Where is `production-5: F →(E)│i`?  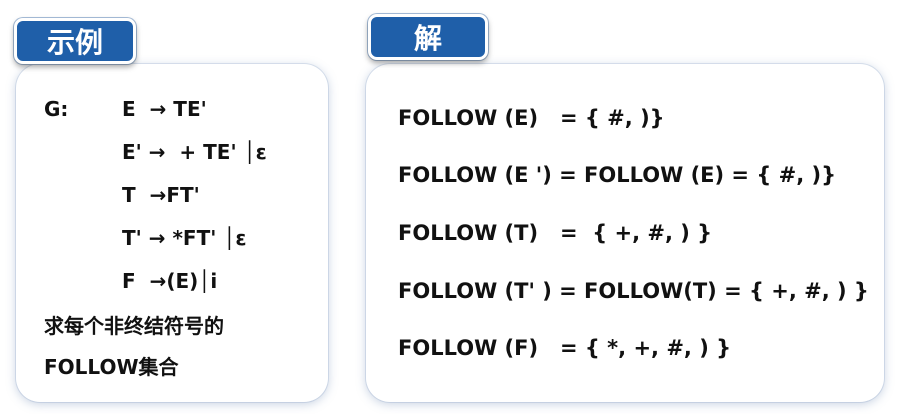
production-5: F →(E)│i is located at coordinates (170, 281).